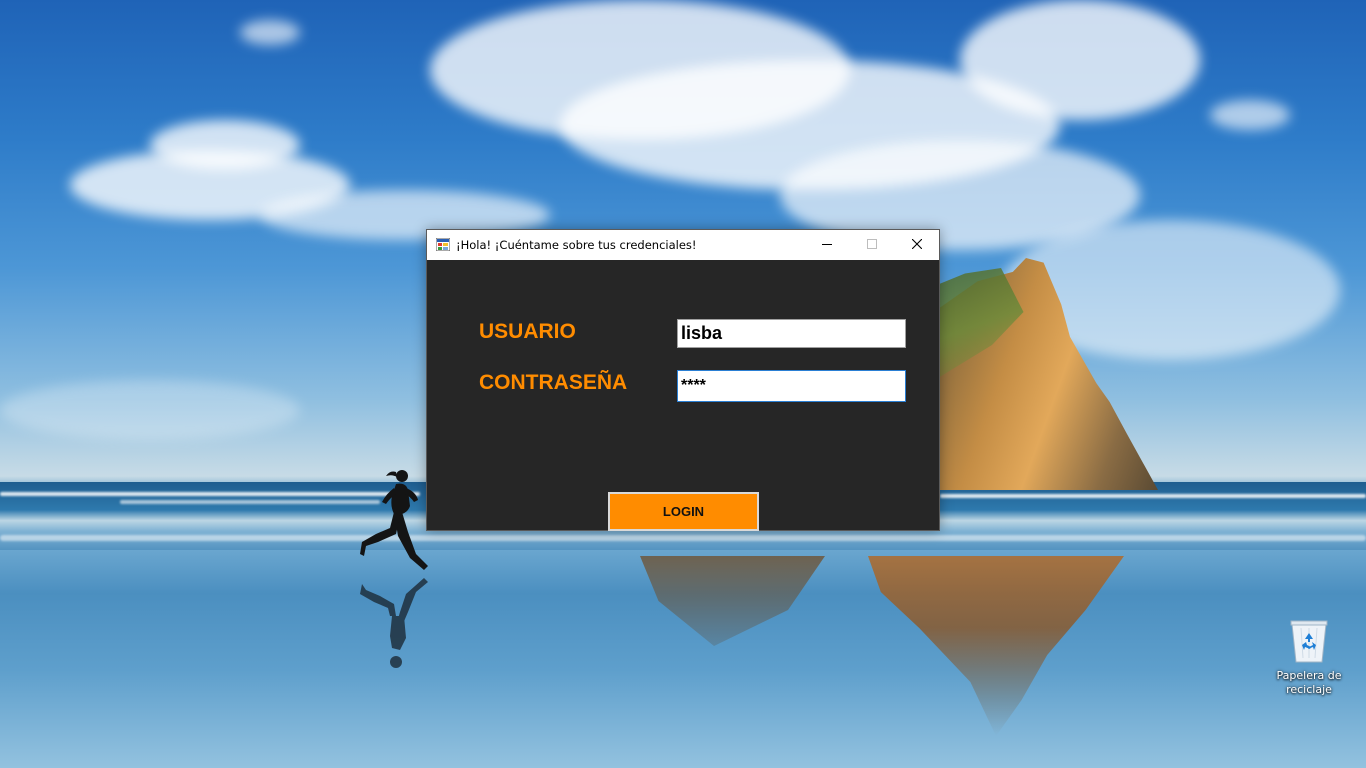 The width and height of the screenshot is (1366, 768). I want to click on recycle-bin-icon, so click(1309, 641).